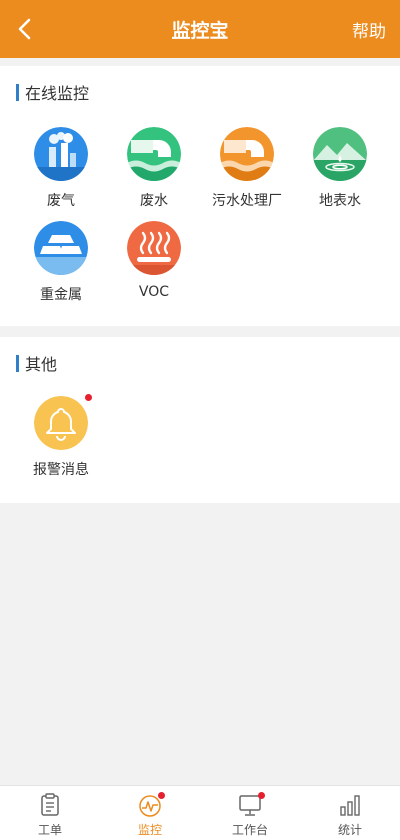  I want to click on back-button, so click(25, 29).